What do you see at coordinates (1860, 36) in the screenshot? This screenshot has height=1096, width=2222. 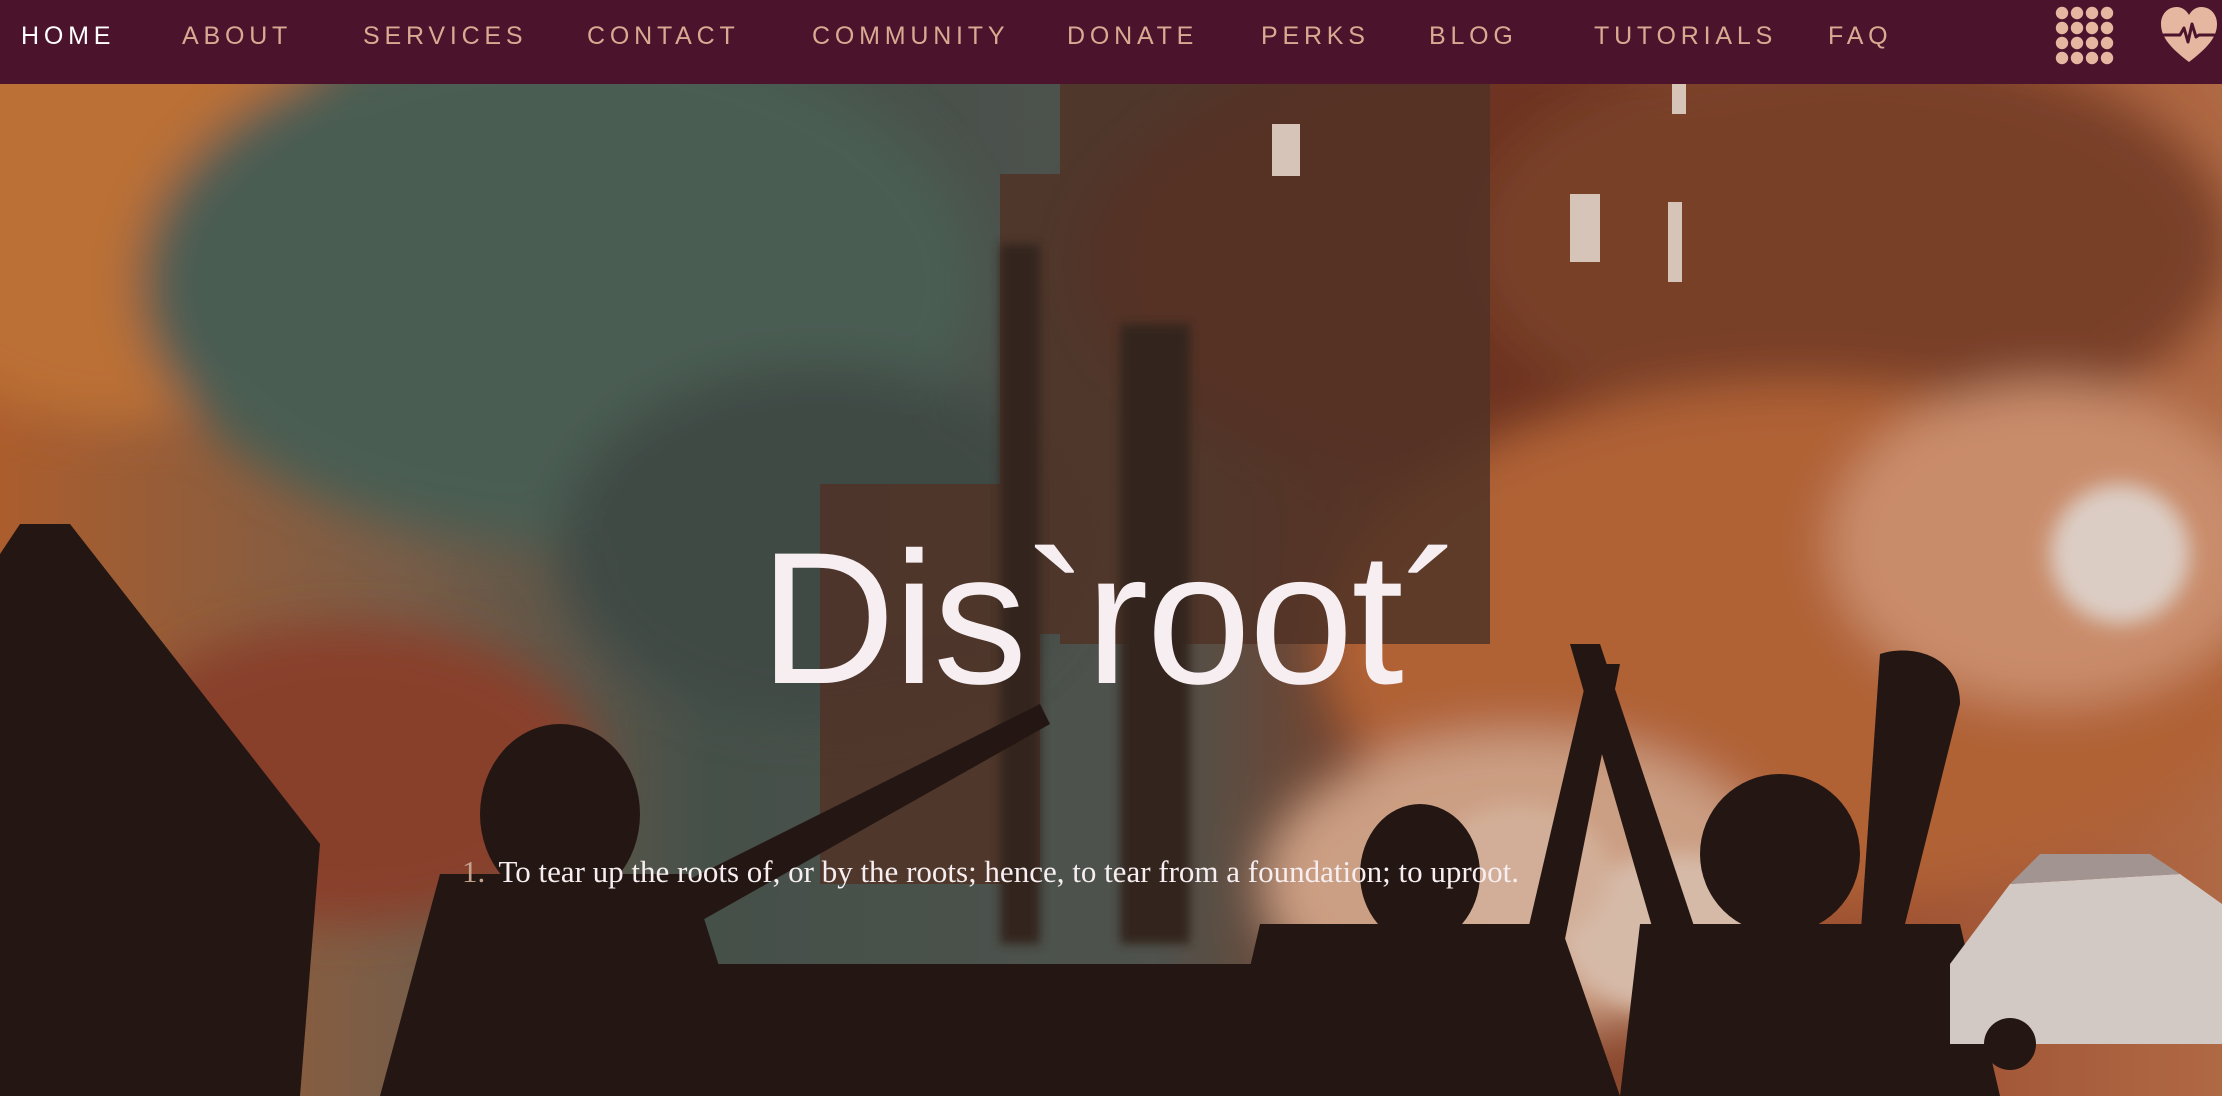 I see `nav-faq: FAQ` at bounding box center [1860, 36].